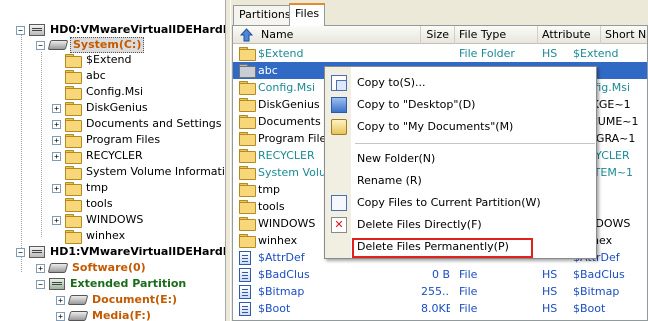  I want to click on cell-name-text: WINDOWS, so click(287, 223).